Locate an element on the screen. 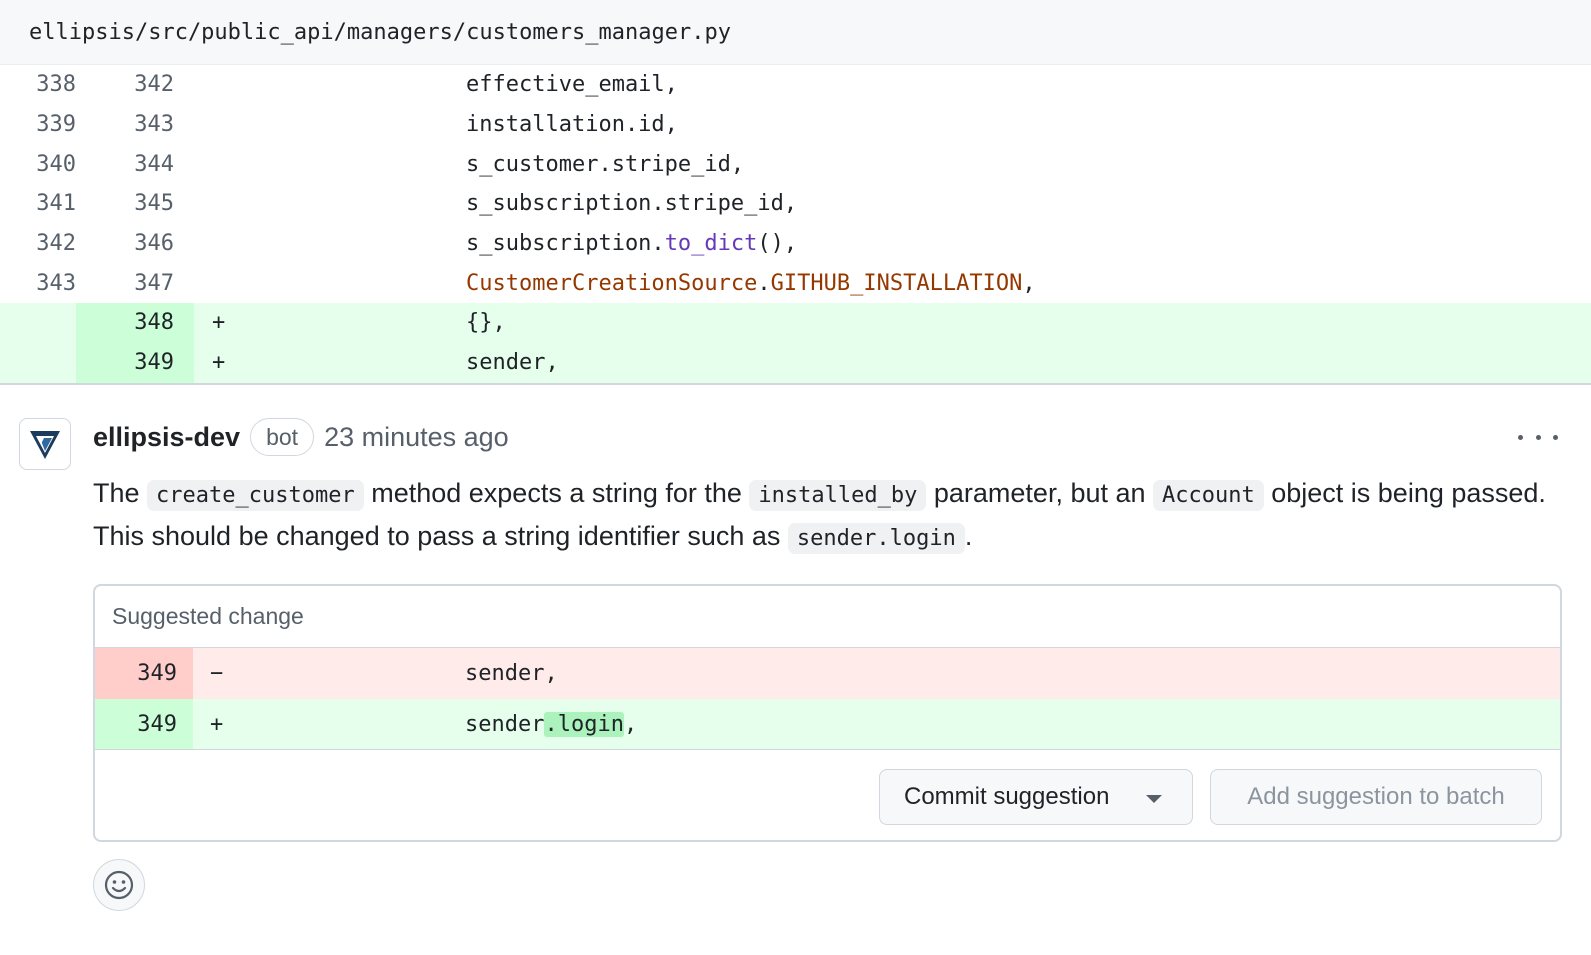 Image resolution: width=1591 pixels, height=955 pixels. old-line-number: 342 is located at coordinates (38, 244).